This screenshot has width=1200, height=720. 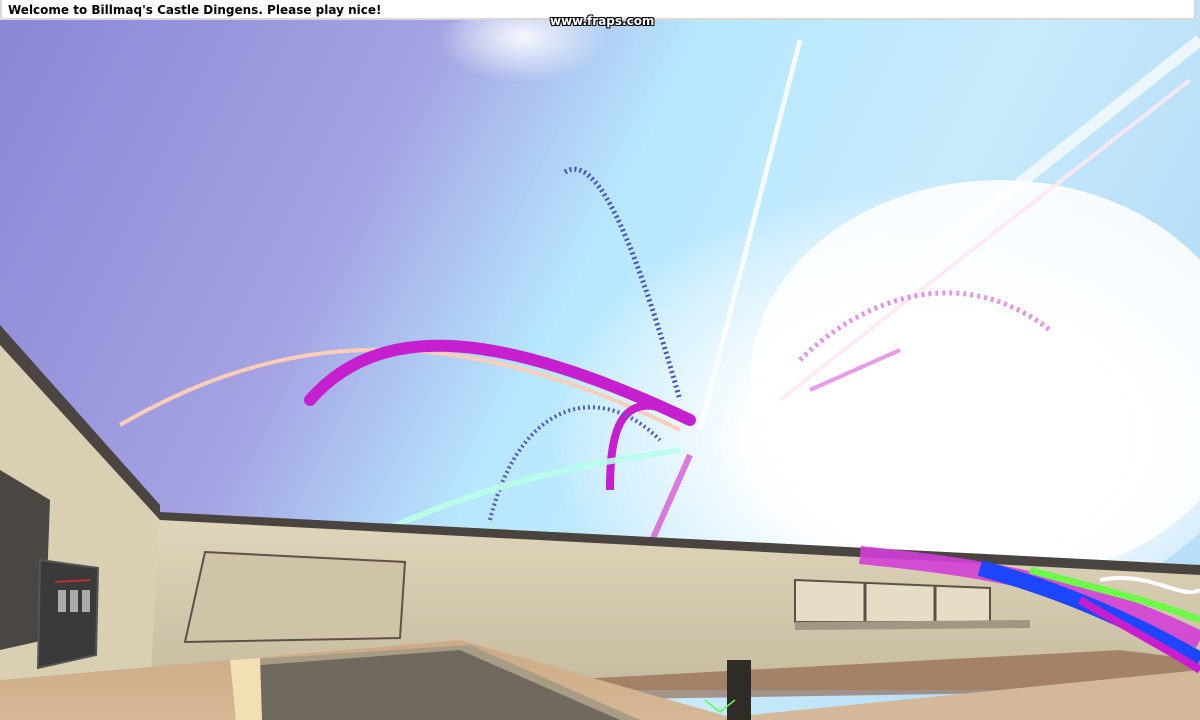 What do you see at coordinates (68, 614) in the screenshot?
I see `control-panel` at bounding box center [68, 614].